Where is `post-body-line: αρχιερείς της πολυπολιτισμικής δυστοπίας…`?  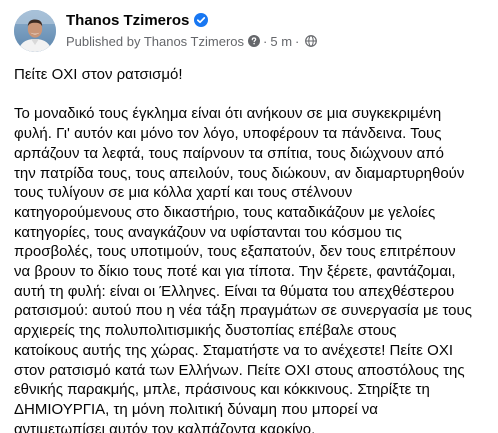 post-body-line: αρχιερείς της πολυπολιτισμικής δυστοπίας… is located at coordinates (205, 331).